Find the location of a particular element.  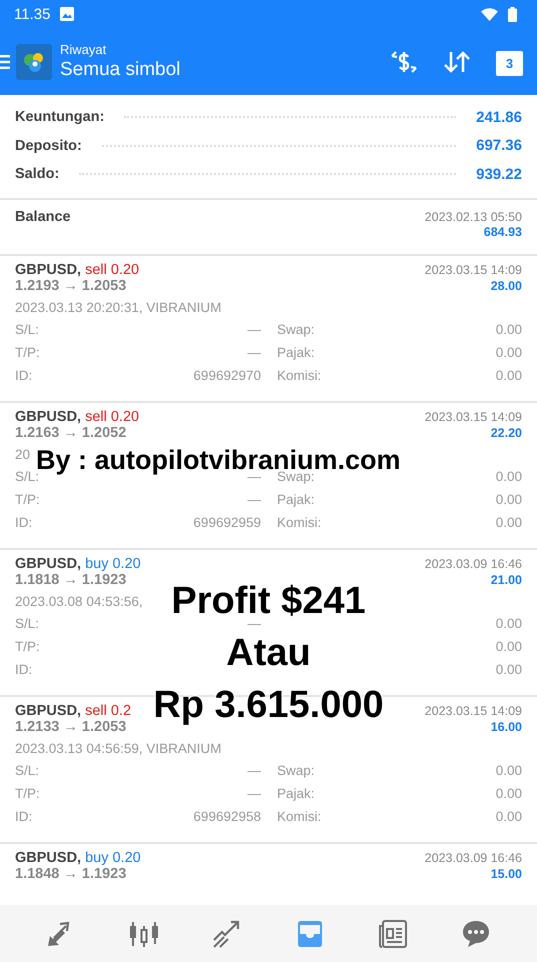

summary-label: Keuntungan: is located at coordinates (59, 117).